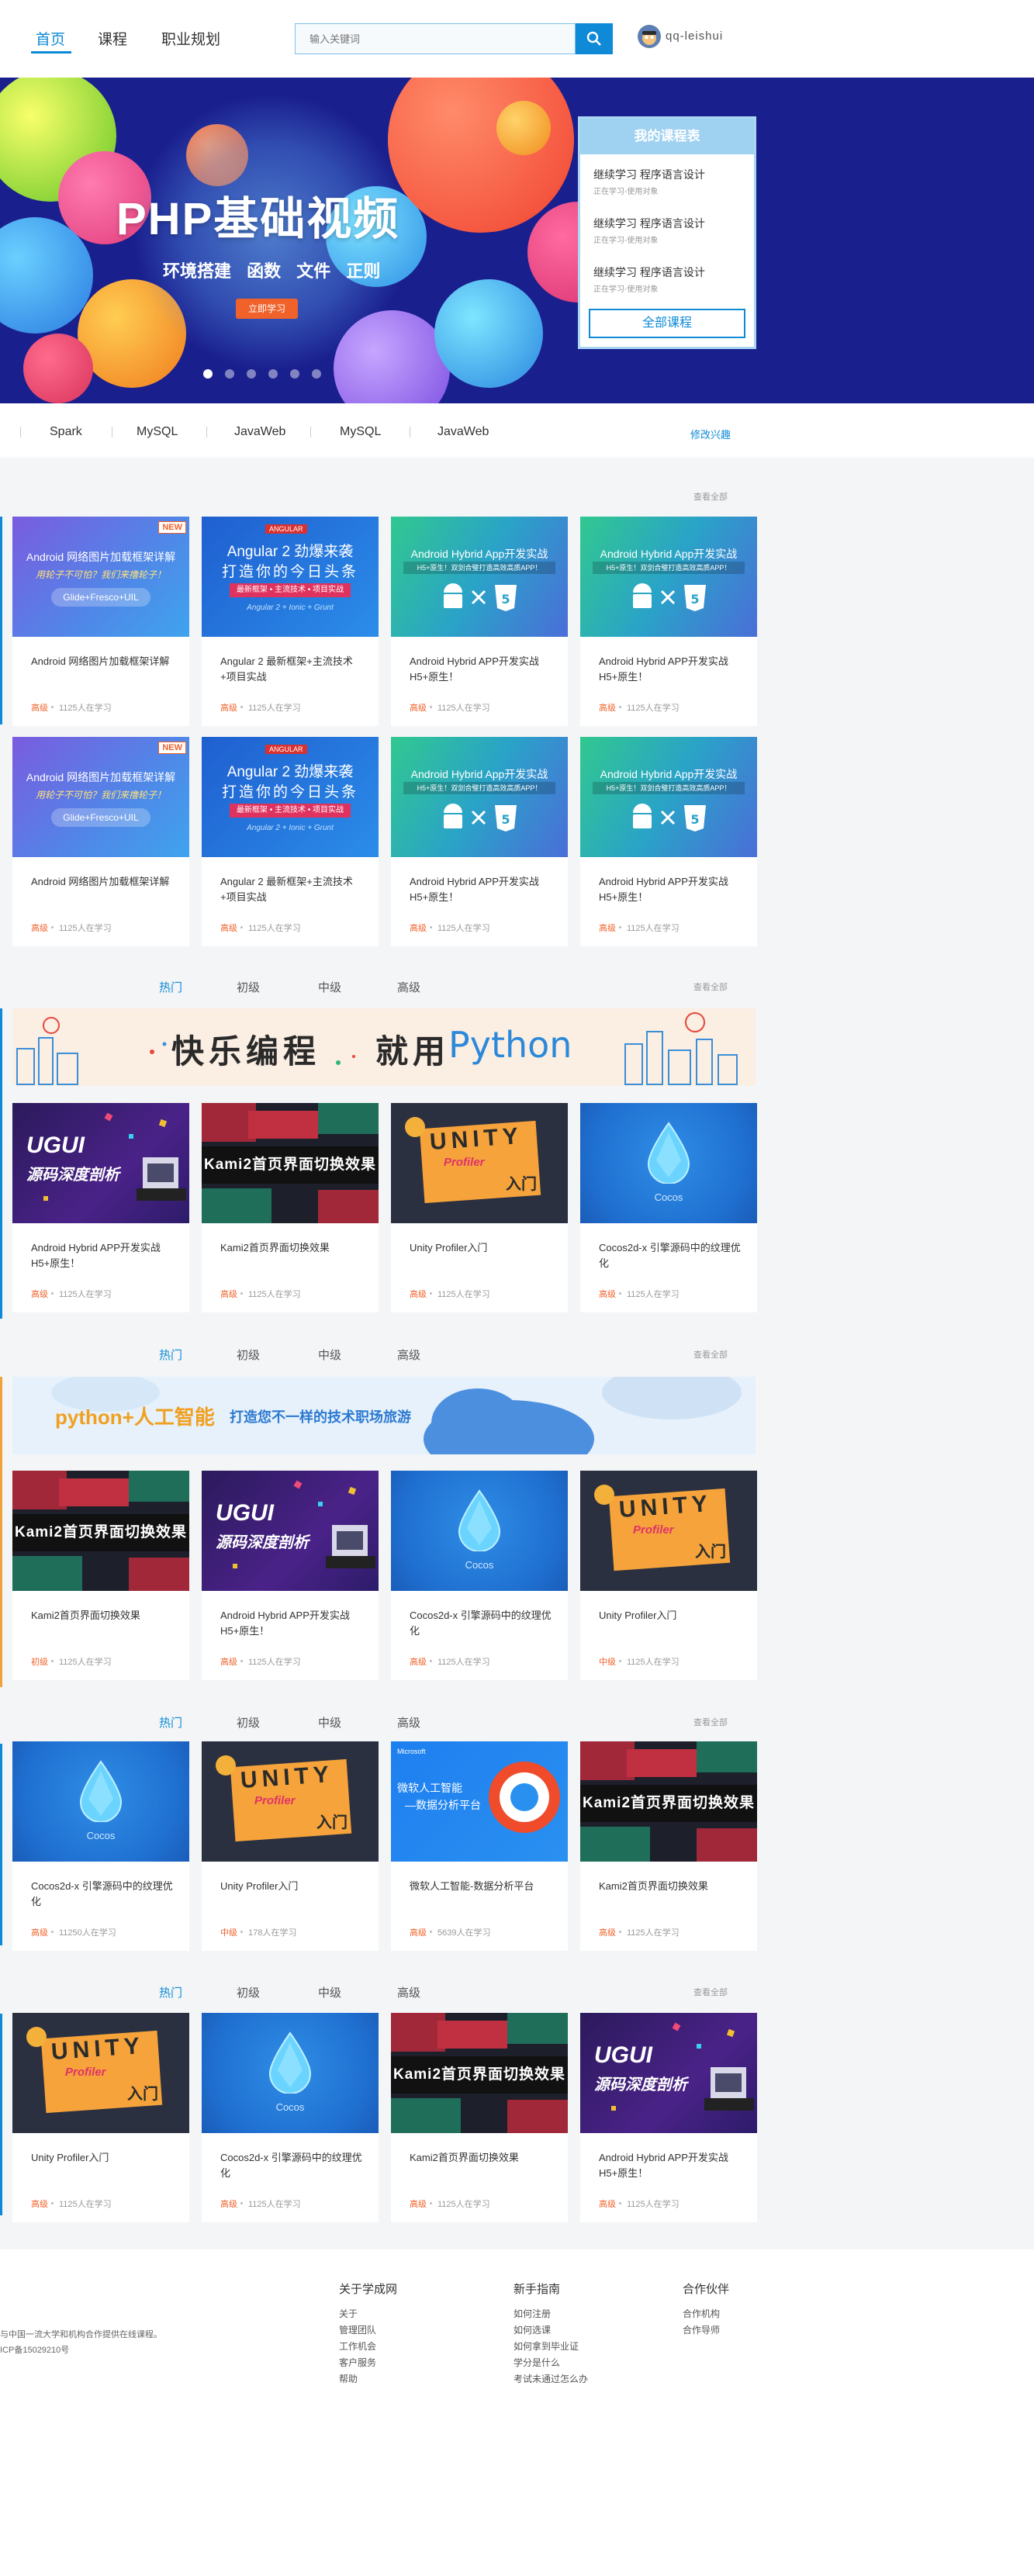  Describe the element at coordinates (517, 240) in the screenshot. I see `hero-banner: PHP基础视频 环境搭建 函数 文件 正则 立即学习` at that location.